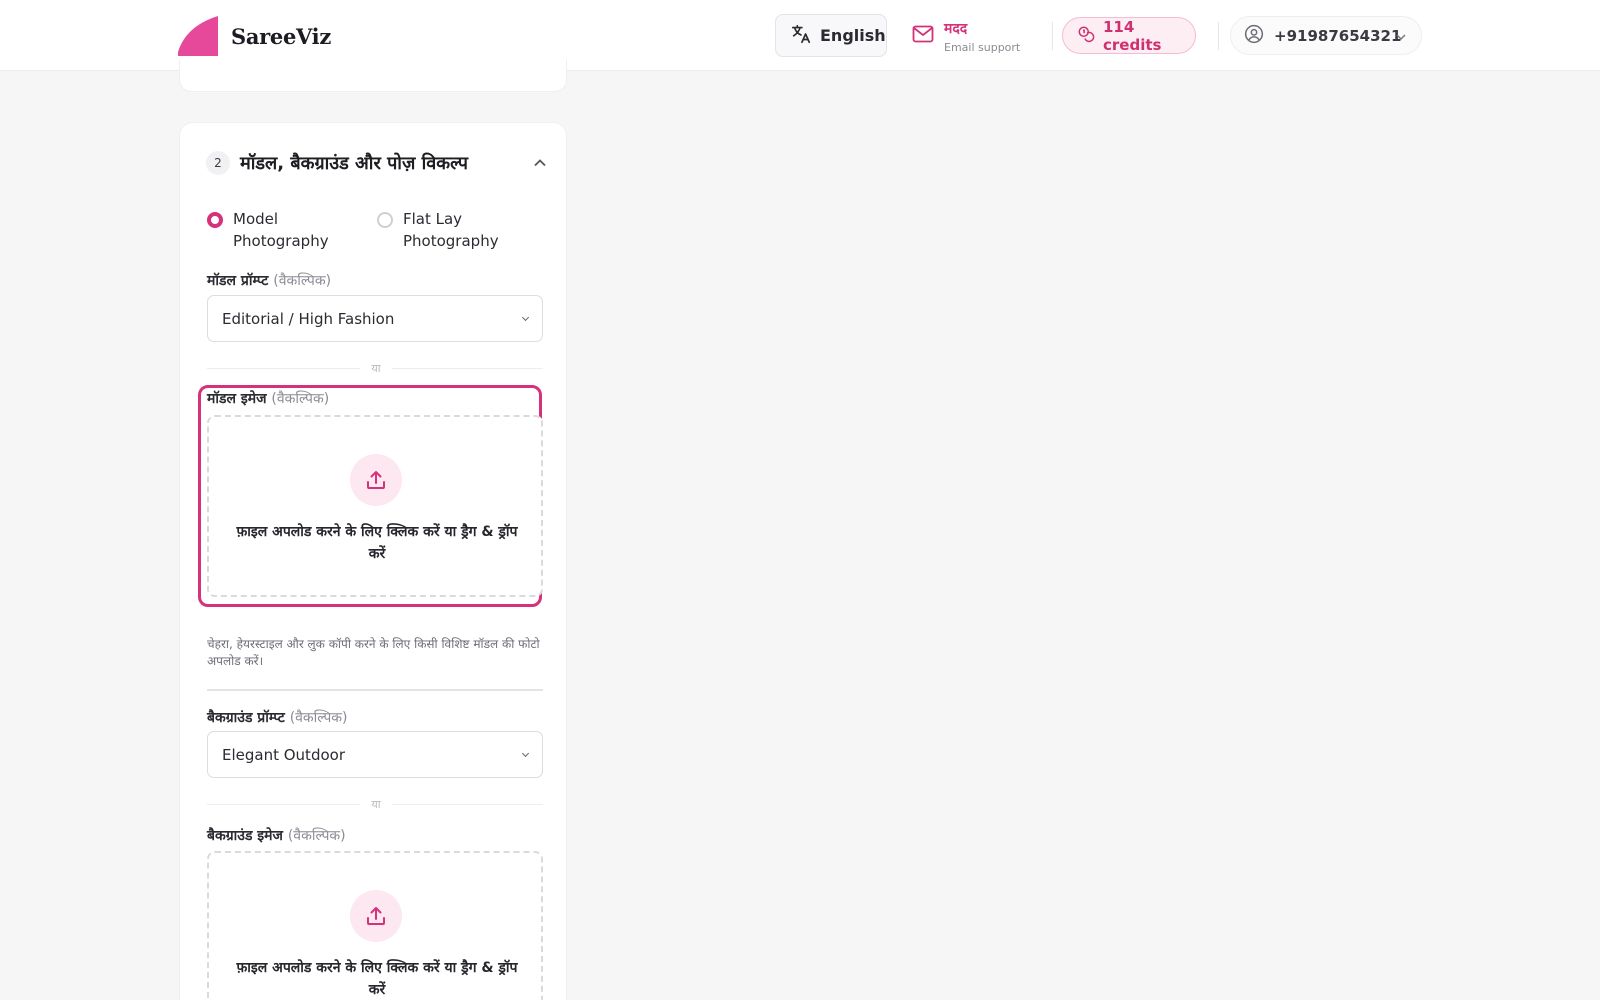  I want to click on model-prompt-select: Editorial / High Fashion, so click(375, 318).